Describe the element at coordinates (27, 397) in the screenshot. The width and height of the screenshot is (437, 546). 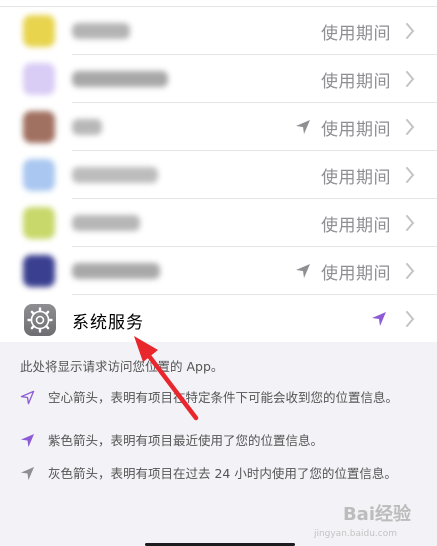
I see `hollow-arrow-icon` at that location.